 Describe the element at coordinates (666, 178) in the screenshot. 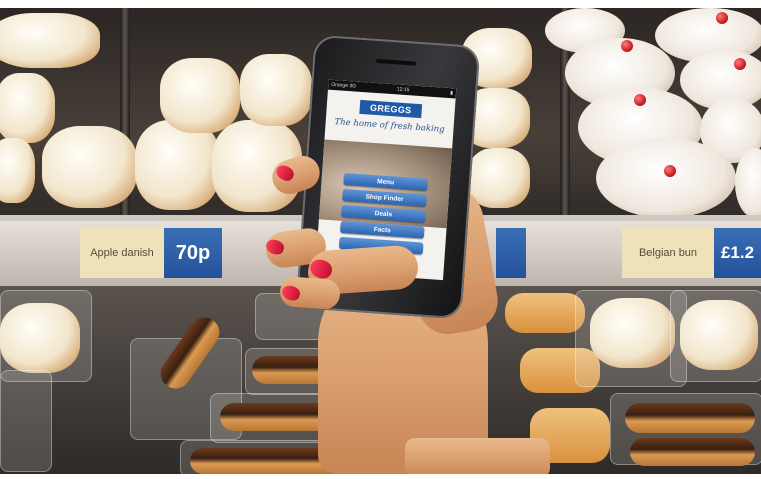

I see `belgian-bun` at that location.